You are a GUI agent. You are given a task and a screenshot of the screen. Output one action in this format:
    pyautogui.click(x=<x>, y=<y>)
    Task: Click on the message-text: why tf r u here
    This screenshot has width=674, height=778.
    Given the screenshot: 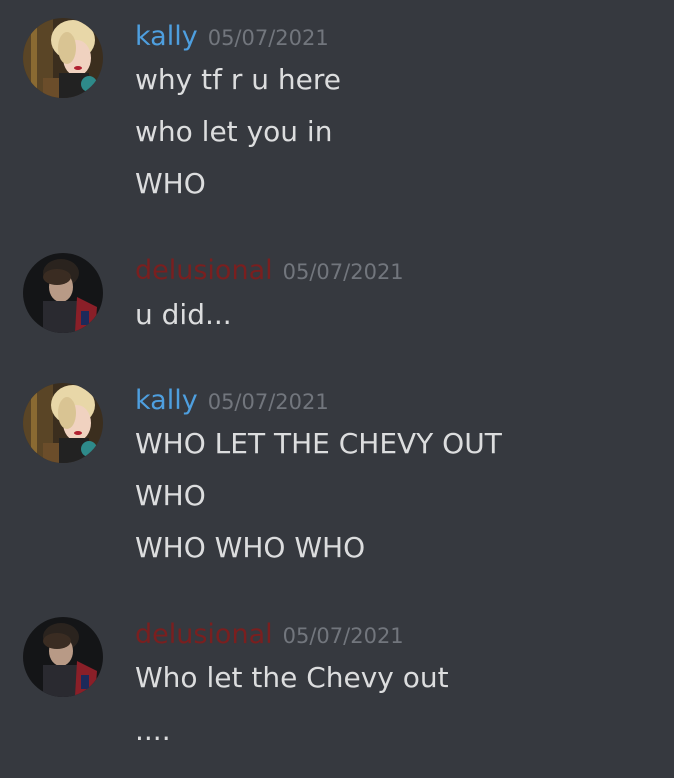 What is the action you would take?
    pyautogui.click(x=238, y=79)
    